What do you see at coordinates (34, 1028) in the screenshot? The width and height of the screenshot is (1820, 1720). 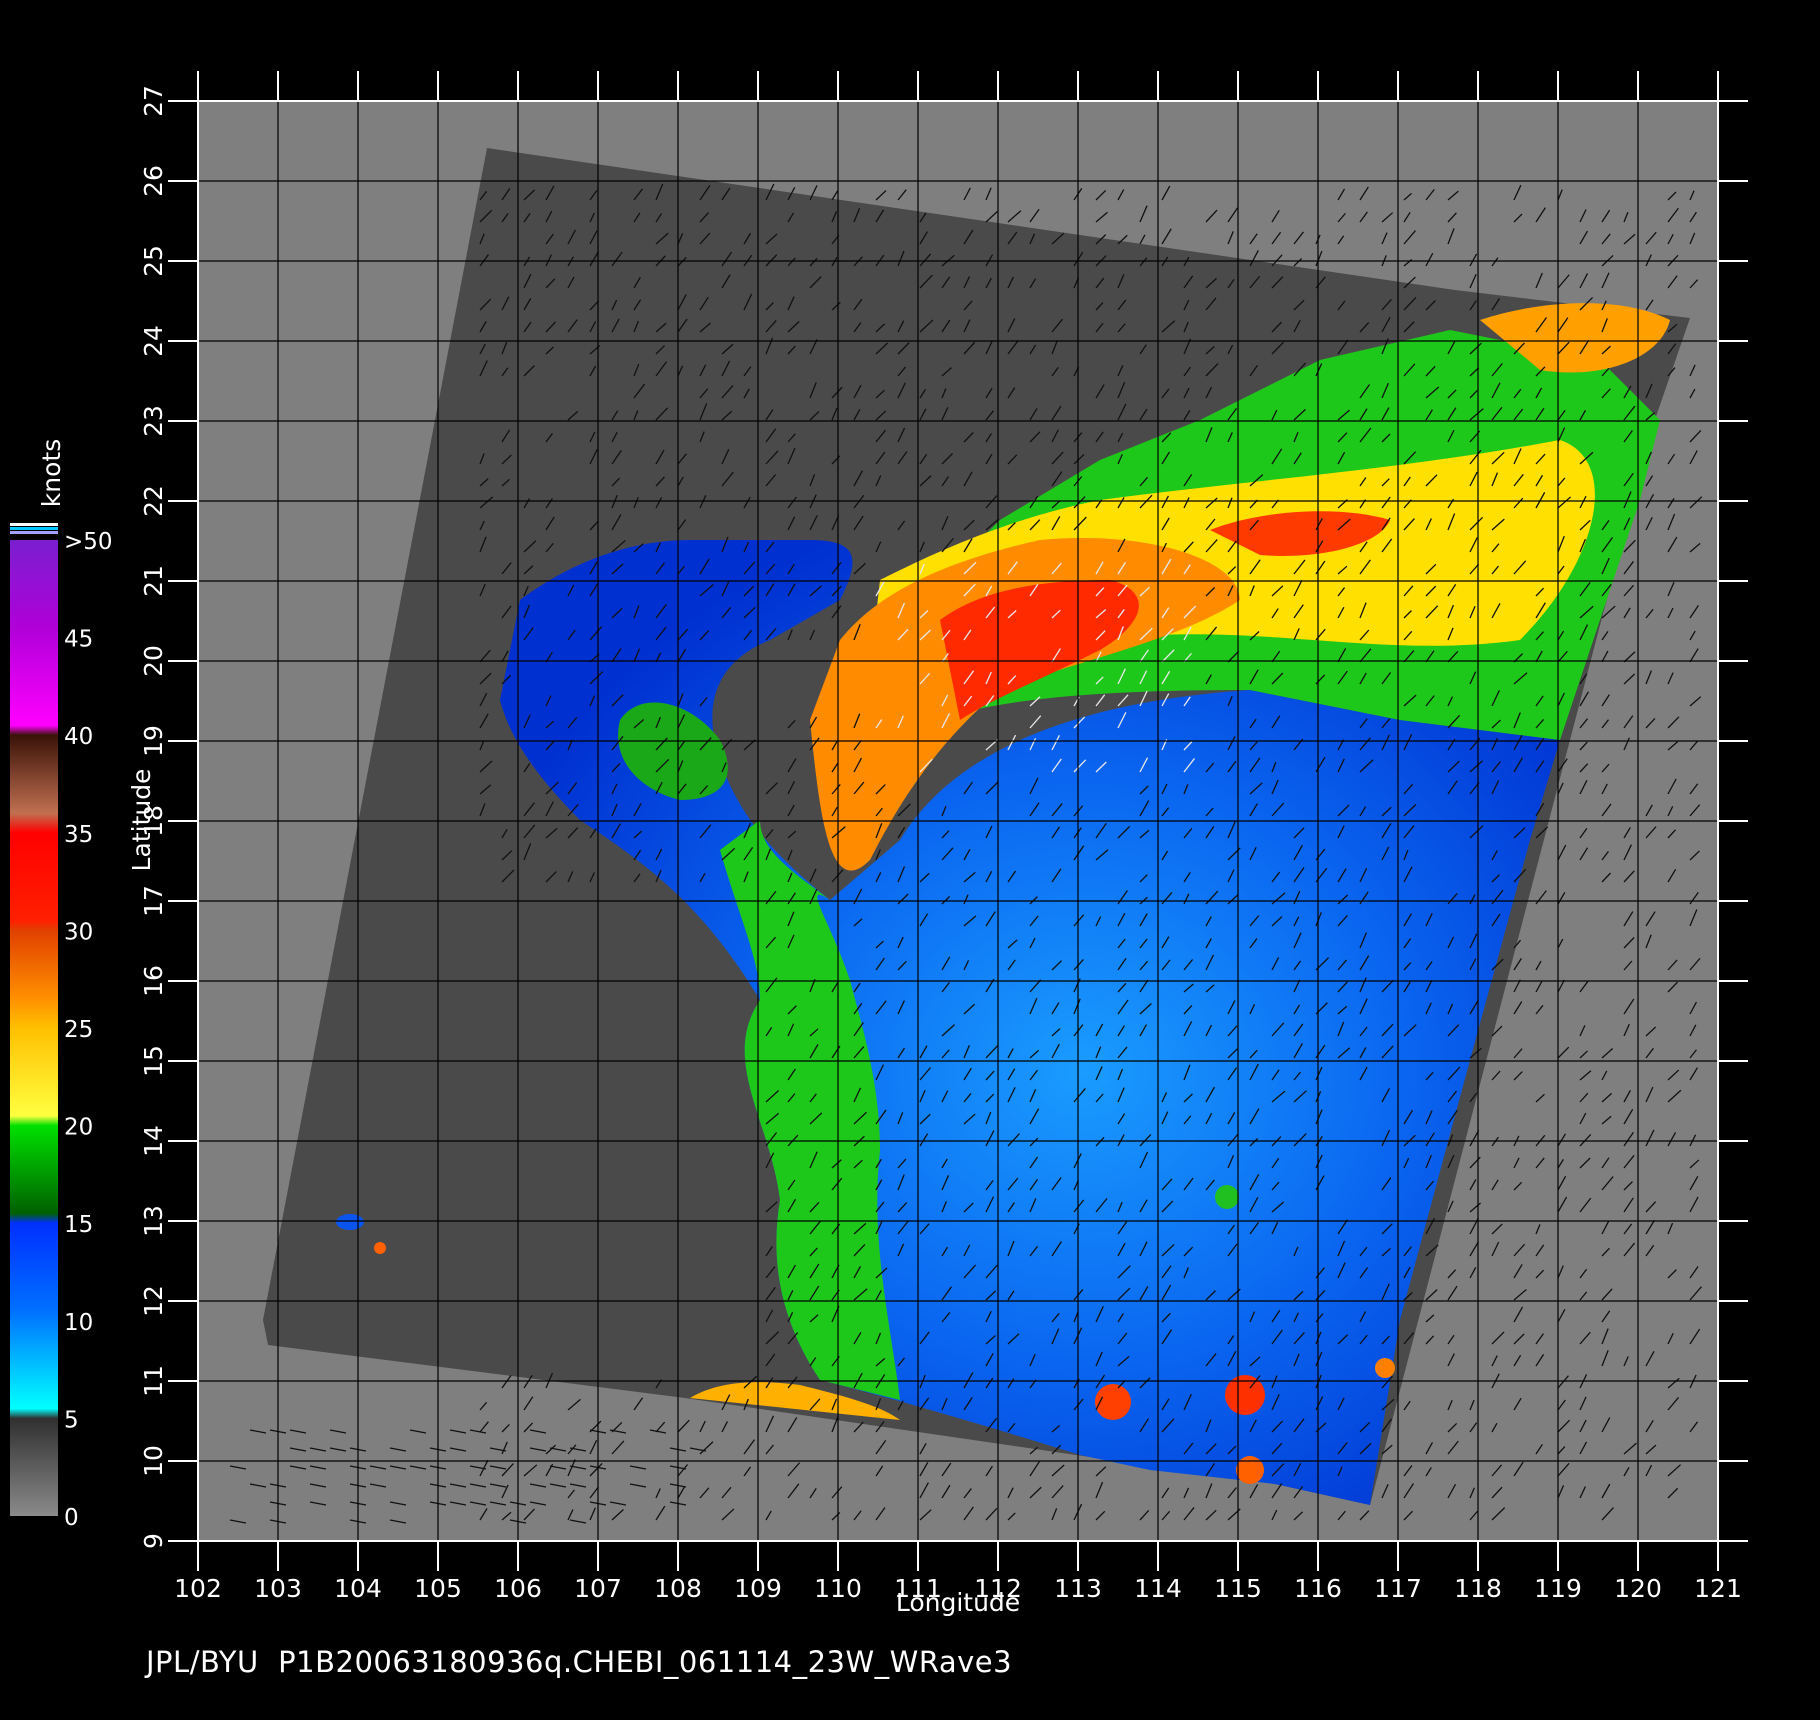 I see `colorbar-gradient` at bounding box center [34, 1028].